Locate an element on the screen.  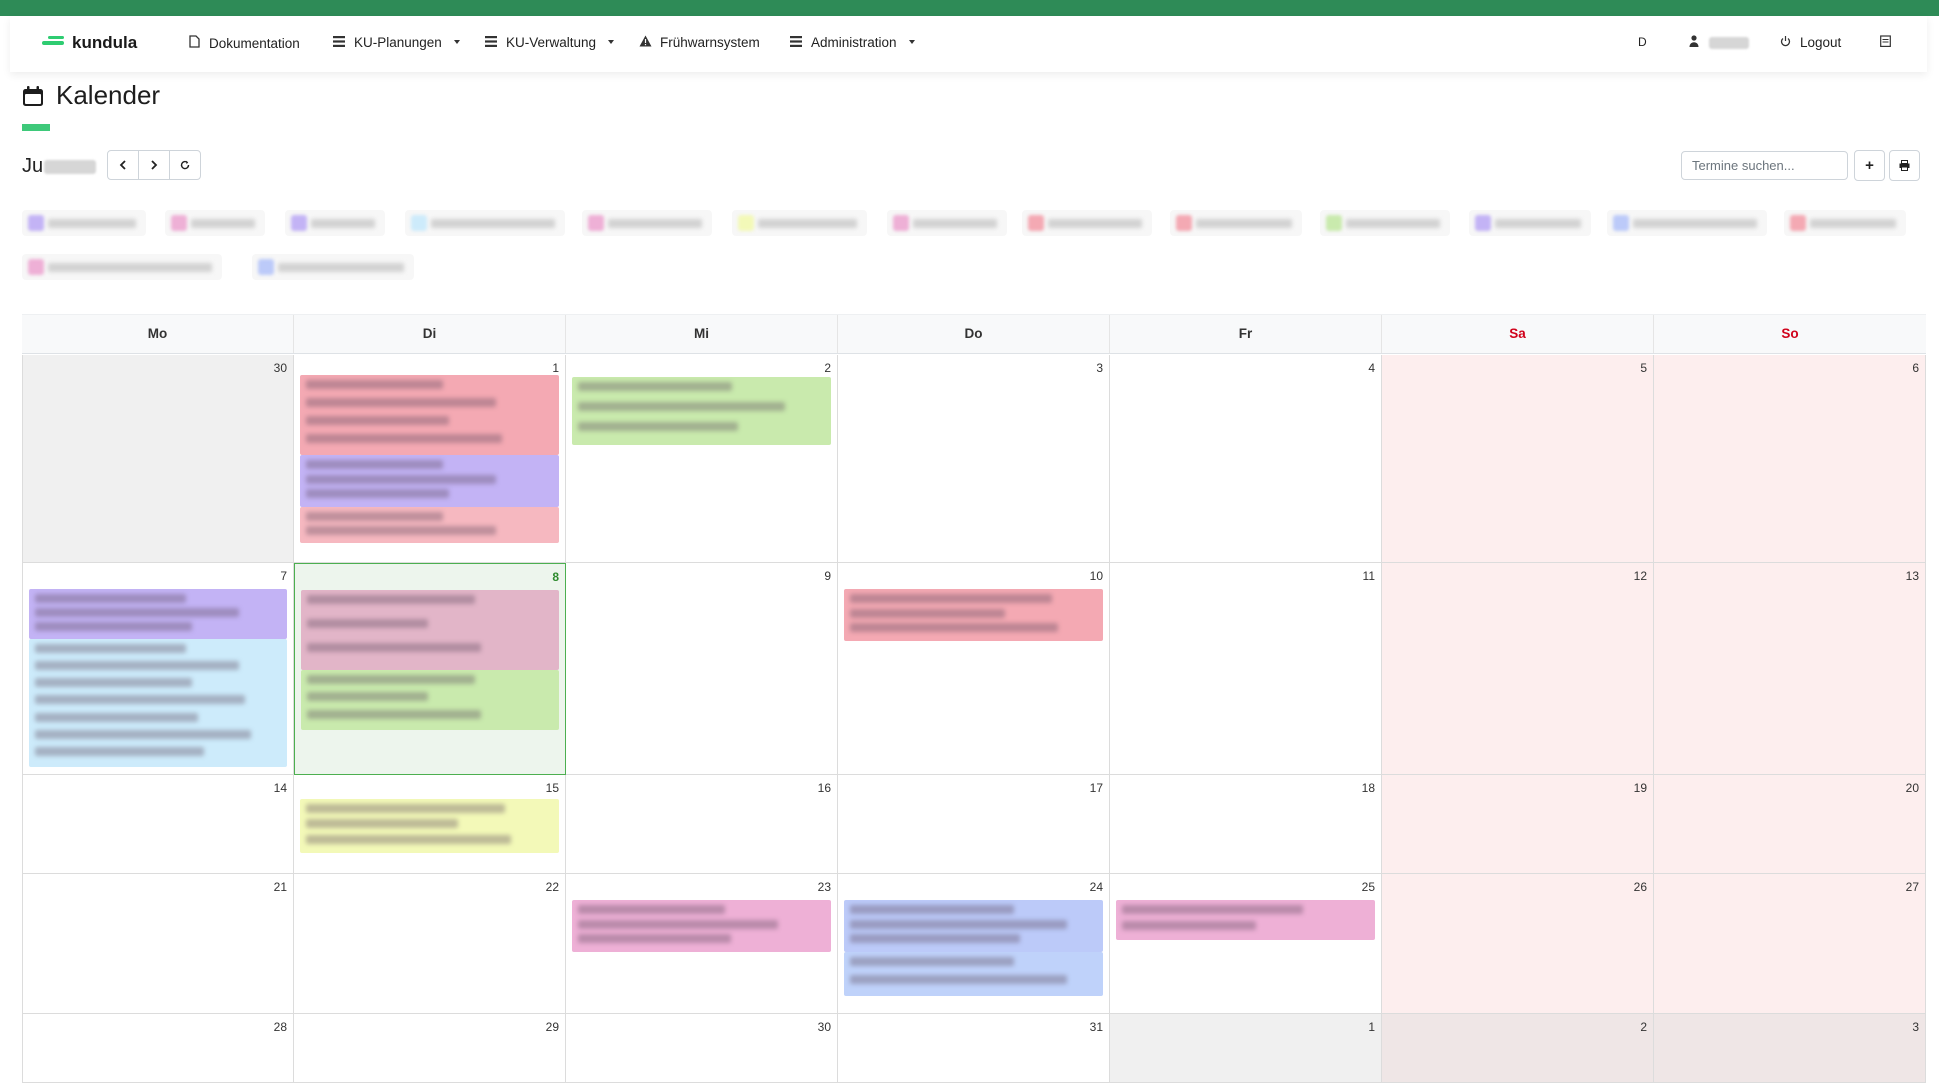
day-cell: 20 is located at coordinates (1790, 824).